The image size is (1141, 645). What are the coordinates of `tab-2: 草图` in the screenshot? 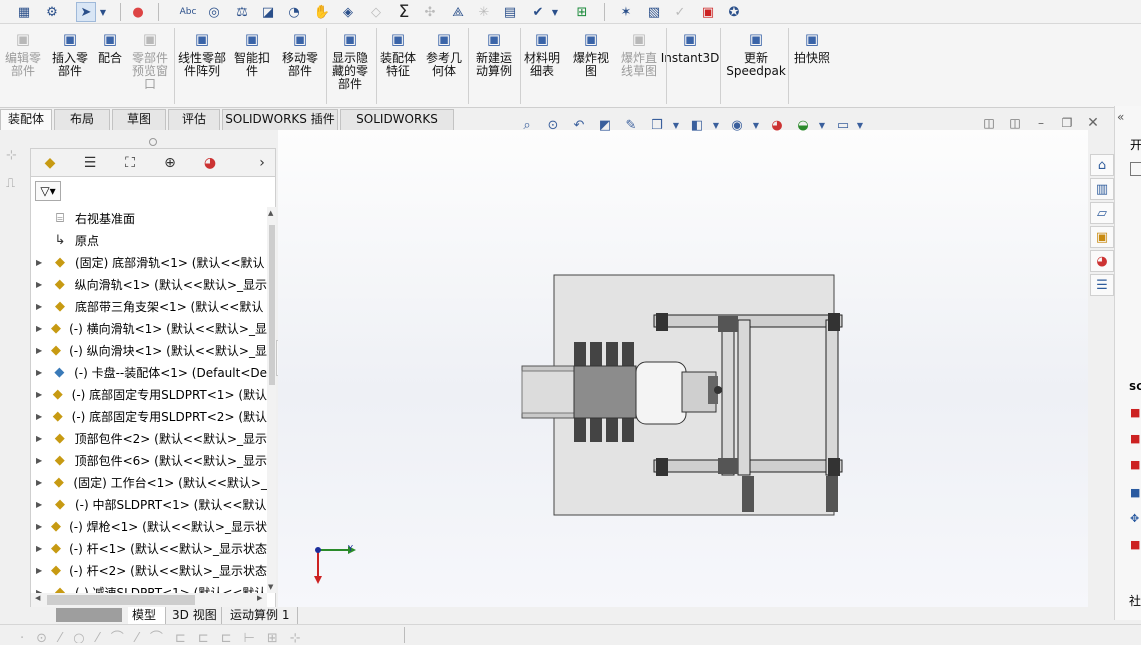 It's located at (139, 119).